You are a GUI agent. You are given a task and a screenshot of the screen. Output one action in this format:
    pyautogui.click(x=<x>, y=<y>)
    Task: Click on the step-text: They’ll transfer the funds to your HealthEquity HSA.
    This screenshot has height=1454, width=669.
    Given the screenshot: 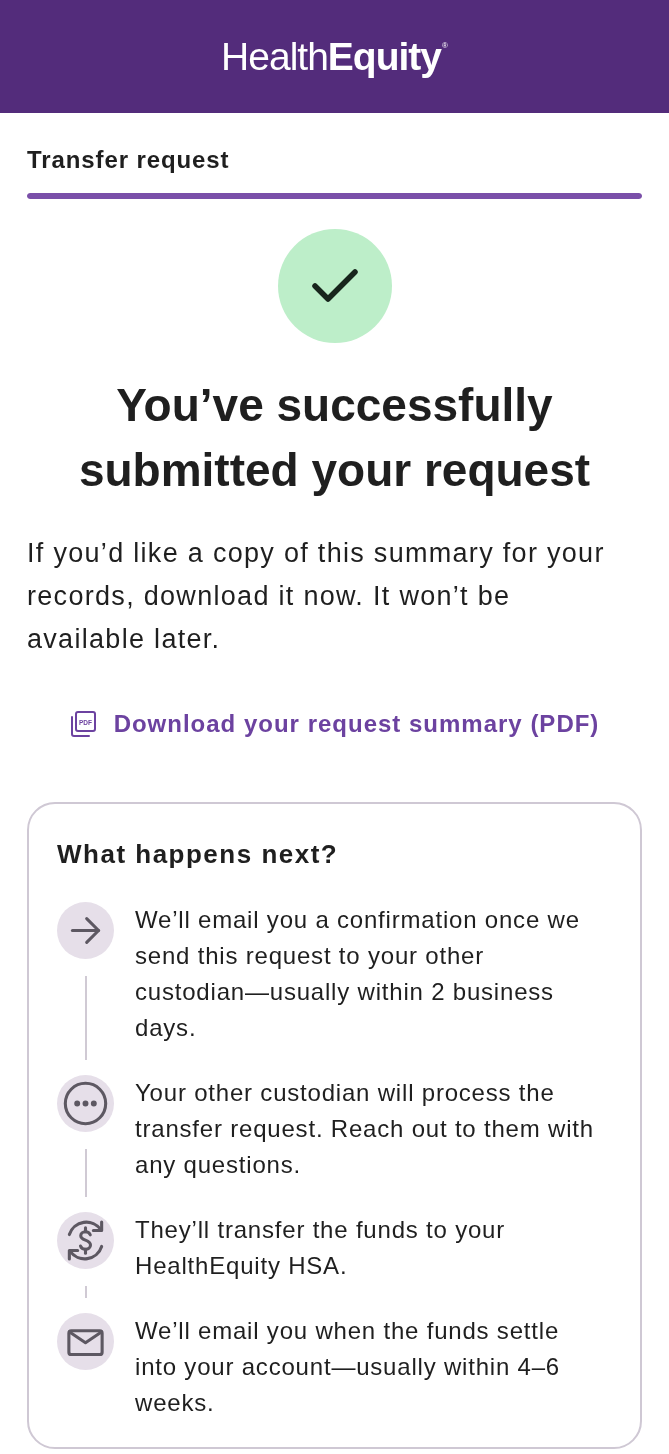 What is the action you would take?
    pyautogui.click(x=321, y=1248)
    